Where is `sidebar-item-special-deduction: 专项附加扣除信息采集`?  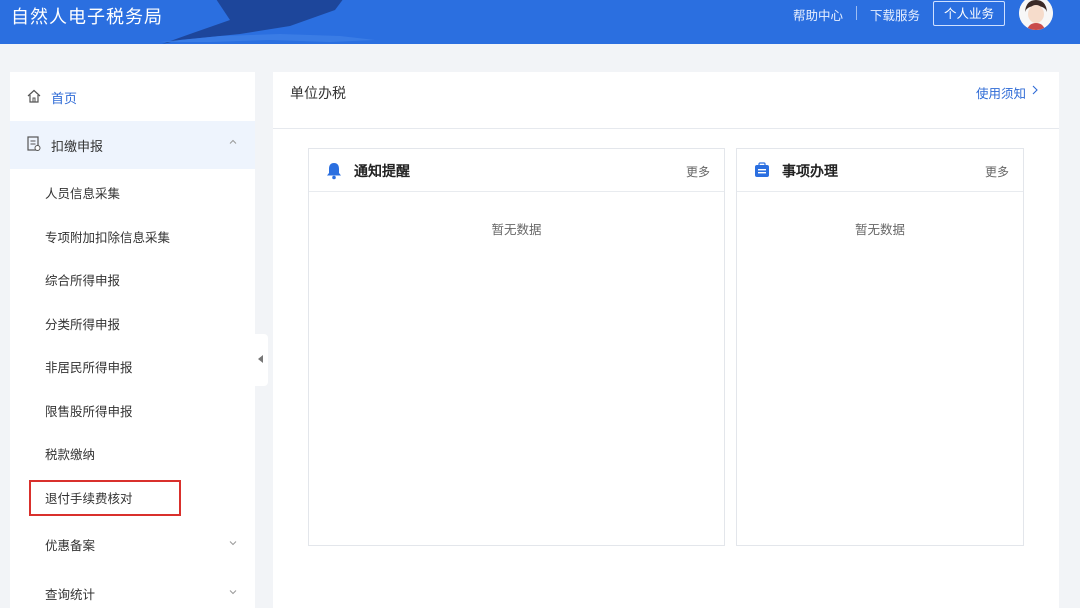
sidebar-item-special-deduction: 专项附加扣除信息采集 is located at coordinates (107, 236).